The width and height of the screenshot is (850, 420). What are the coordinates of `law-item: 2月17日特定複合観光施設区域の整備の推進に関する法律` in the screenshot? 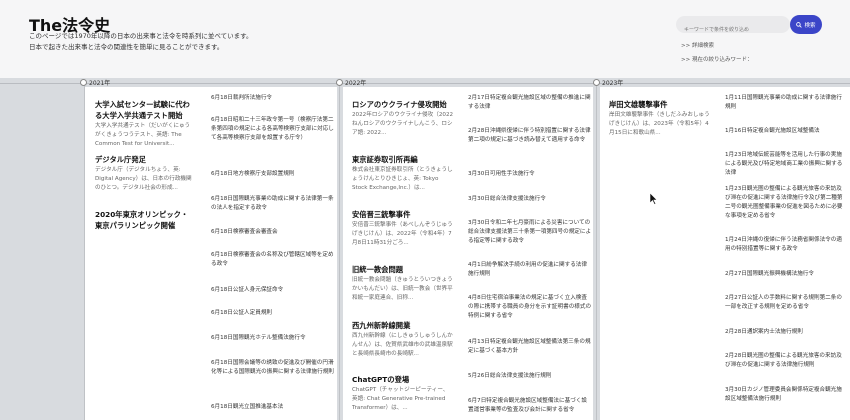 It's located at (530, 103).